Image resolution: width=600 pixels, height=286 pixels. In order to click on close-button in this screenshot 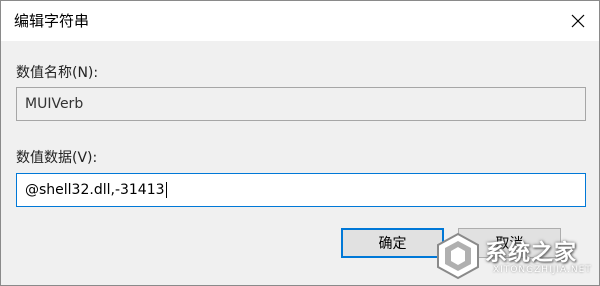, I will do `click(577, 21)`.